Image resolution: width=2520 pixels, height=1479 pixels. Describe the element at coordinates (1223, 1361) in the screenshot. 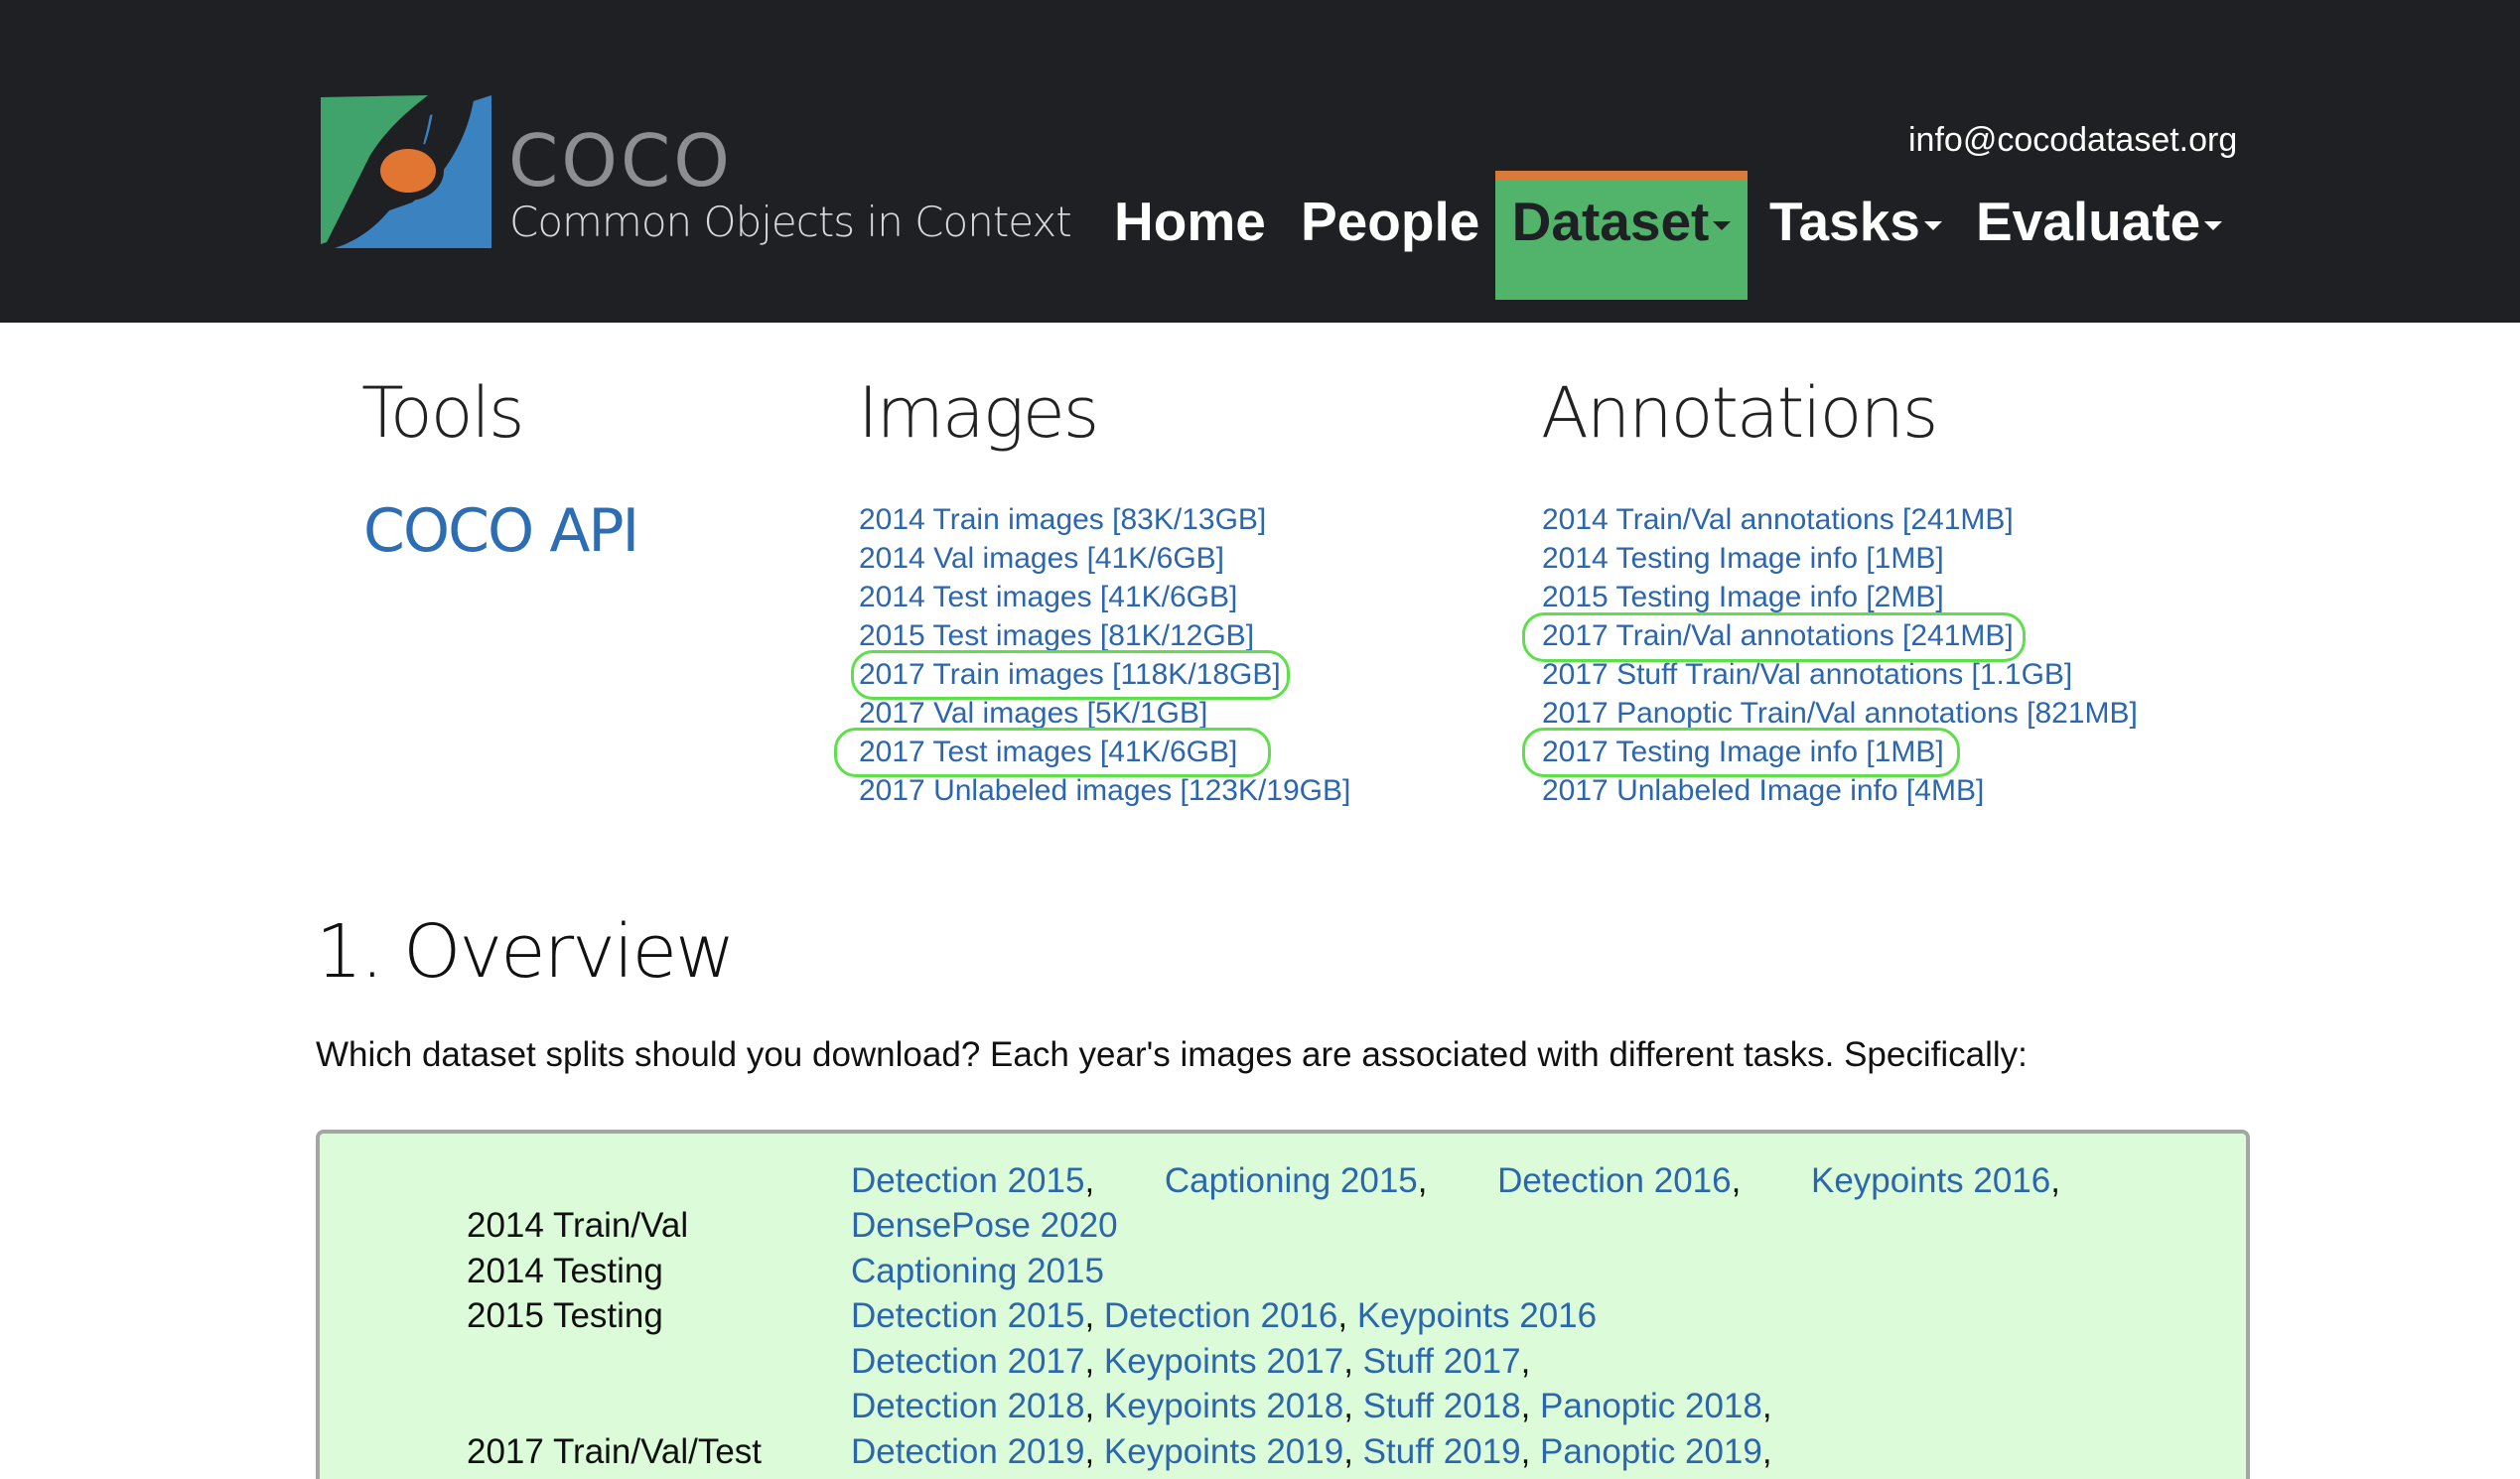

I see `task-link: Keypoints 2017` at that location.